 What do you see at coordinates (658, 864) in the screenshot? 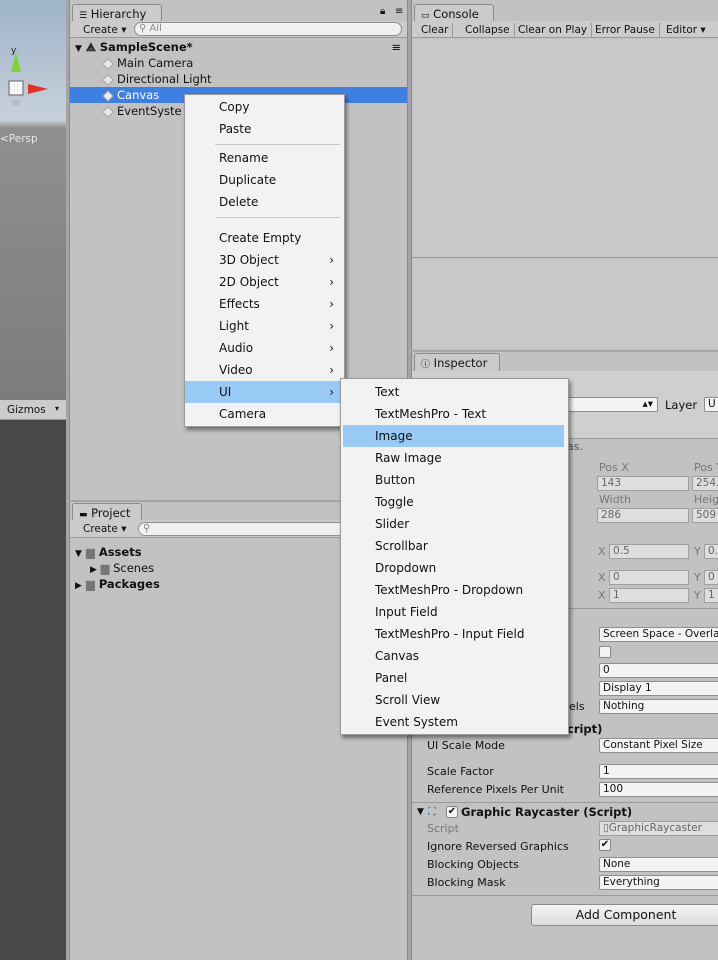
I see `blocking-objects-dropdown: None` at bounding box center [658, 864].